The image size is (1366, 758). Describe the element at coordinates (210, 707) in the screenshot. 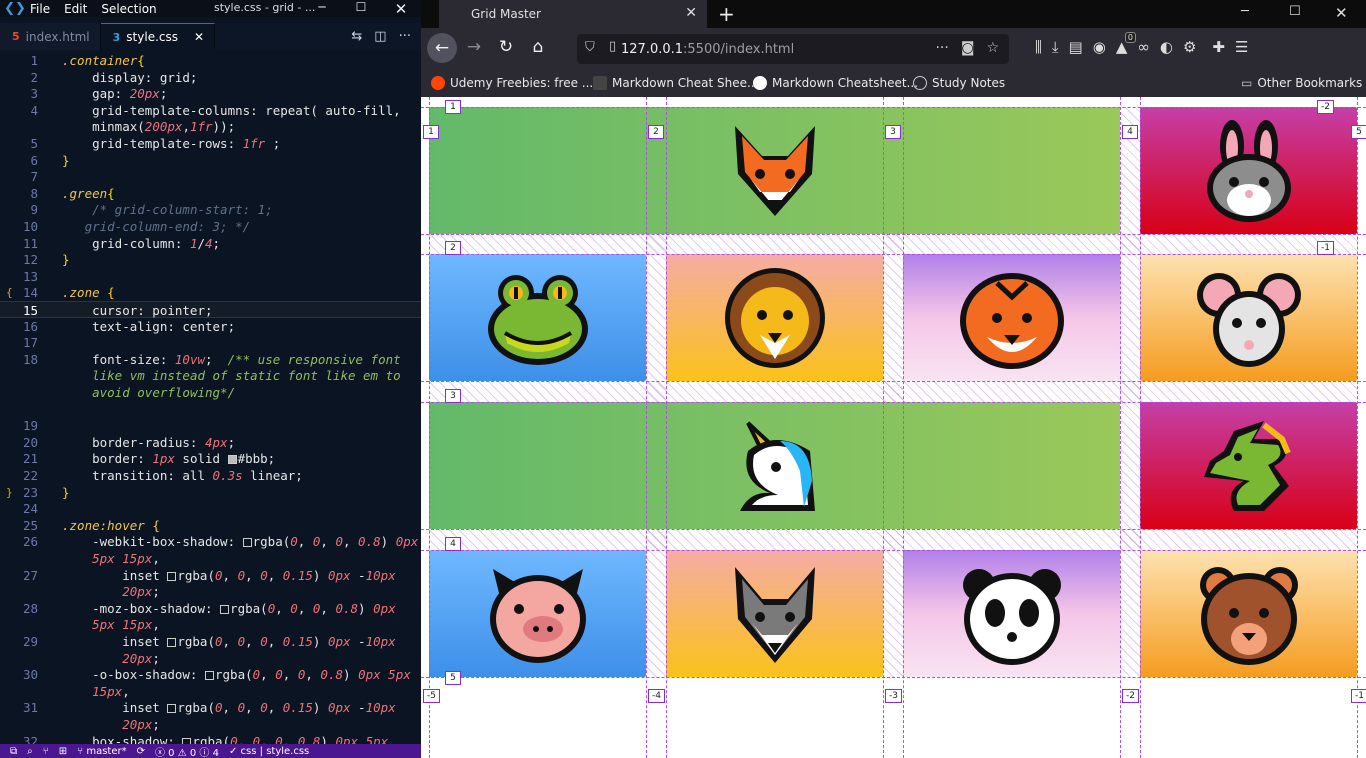

I see `code-line: 31 inset rgba(0, 0, 0, 0.15) 0px -10px` at that location.